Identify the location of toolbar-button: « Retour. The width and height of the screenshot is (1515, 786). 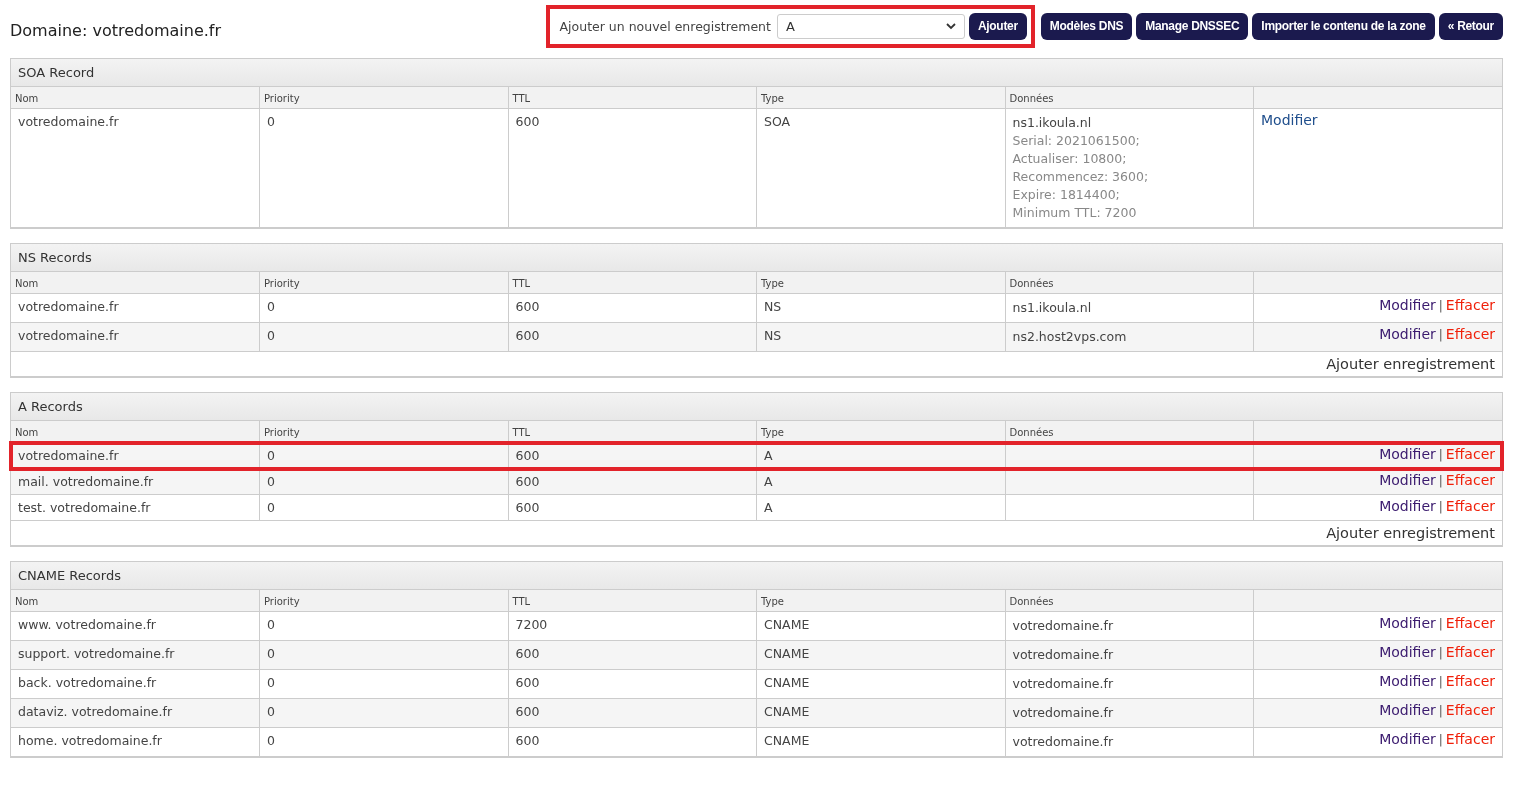
(1470, 26).